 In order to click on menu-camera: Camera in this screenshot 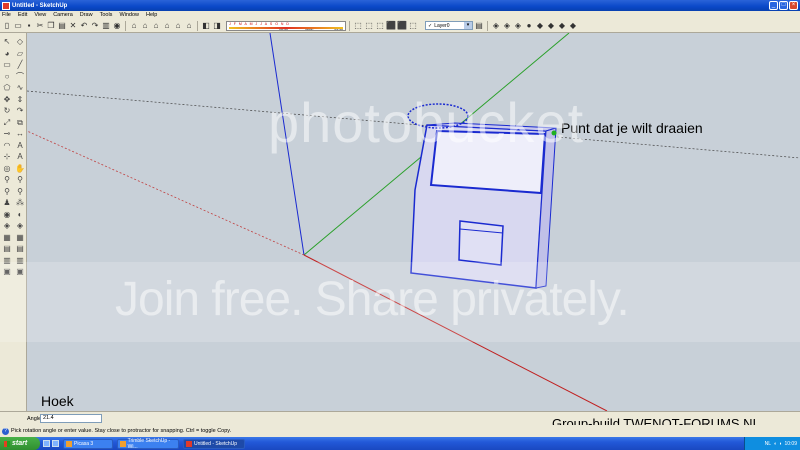, I will do `click(63, 15)`.